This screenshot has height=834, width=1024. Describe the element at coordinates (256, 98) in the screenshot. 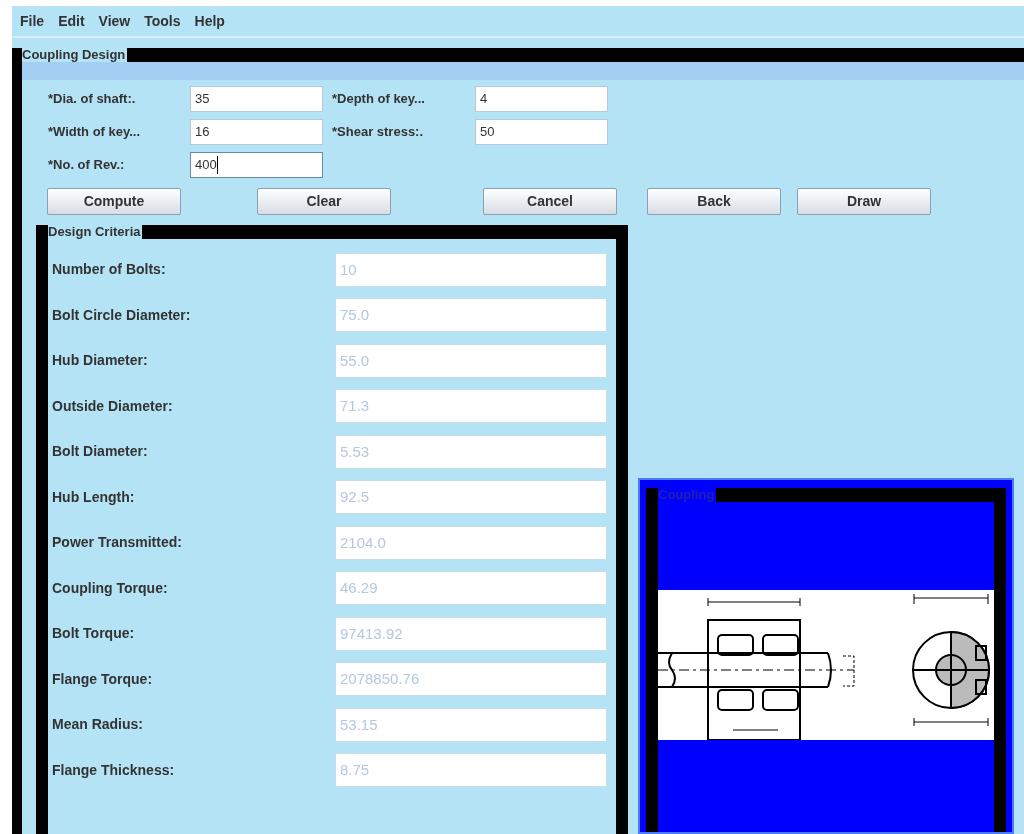

I see `input-field: 35` at that location.